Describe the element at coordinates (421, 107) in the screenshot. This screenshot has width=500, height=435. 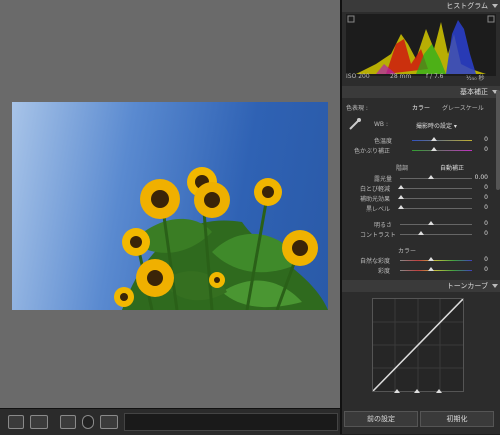
I see `color-option: カラー` at that location.